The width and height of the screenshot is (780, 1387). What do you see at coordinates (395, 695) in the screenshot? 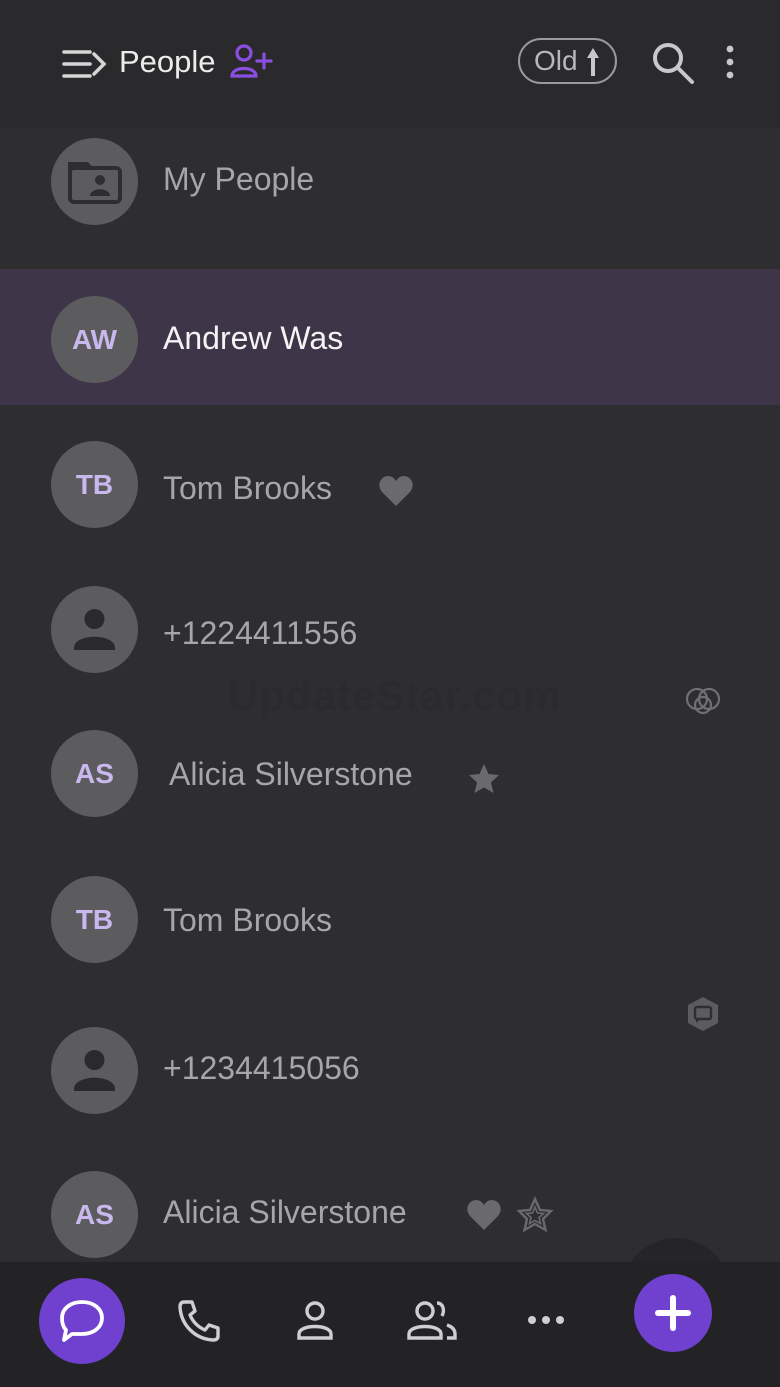
I see `watermark: UpdateStar.com` at bounding box center [395, 695].